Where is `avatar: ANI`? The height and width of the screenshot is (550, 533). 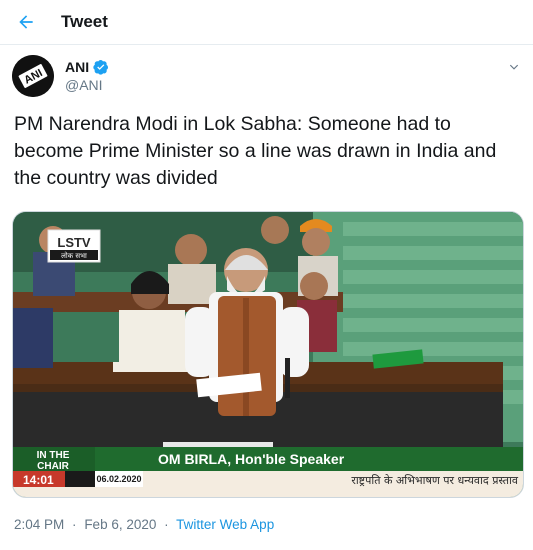 avatar: ANI is located at coordinates (33, 76).